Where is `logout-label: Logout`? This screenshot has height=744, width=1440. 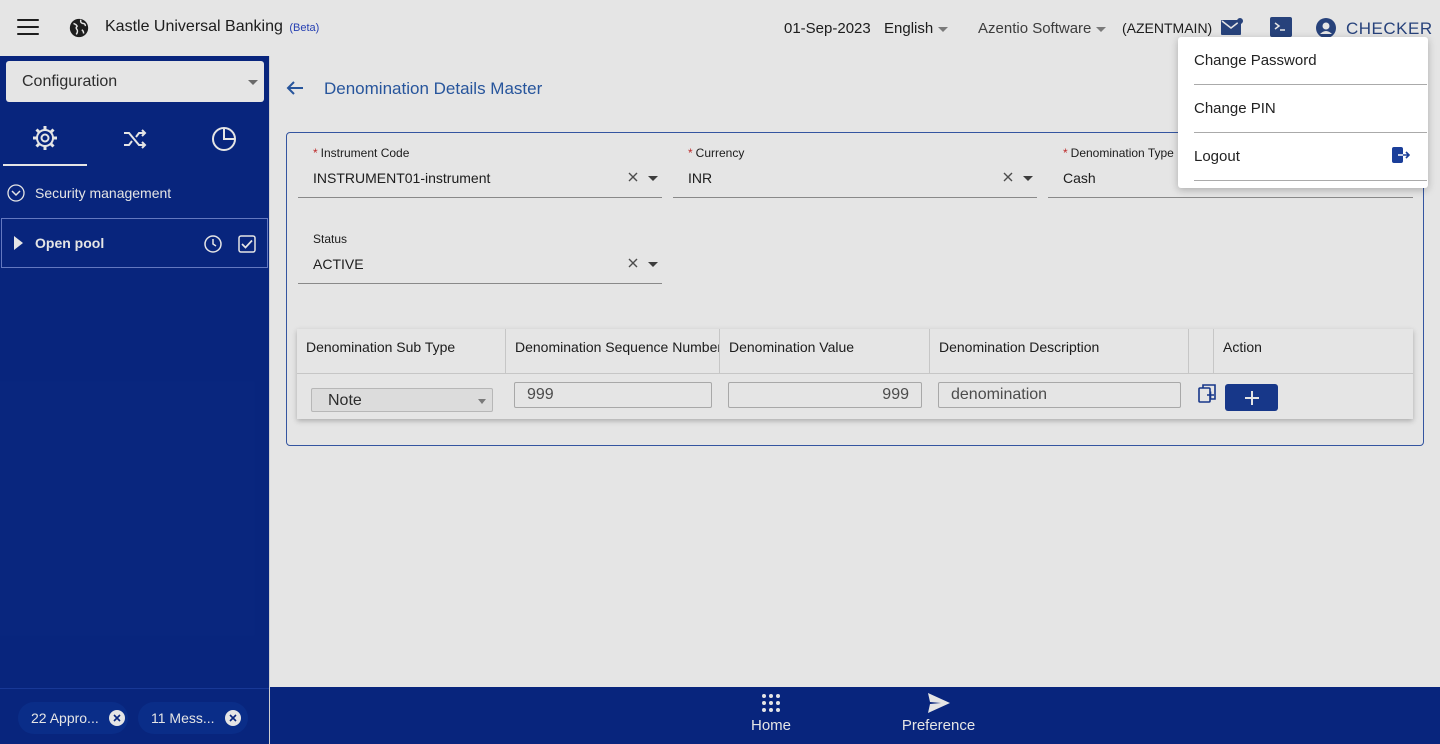
logout-label: Logout is located at coordinates (1217, 156).